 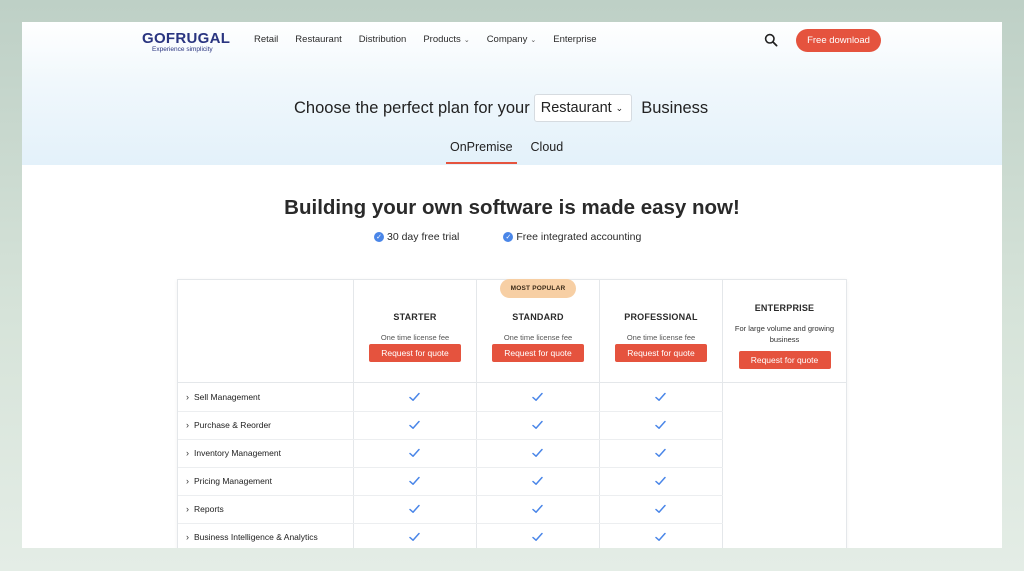 I want to click on plan-name: ENTERPRISE, so click(x=784, y=308).